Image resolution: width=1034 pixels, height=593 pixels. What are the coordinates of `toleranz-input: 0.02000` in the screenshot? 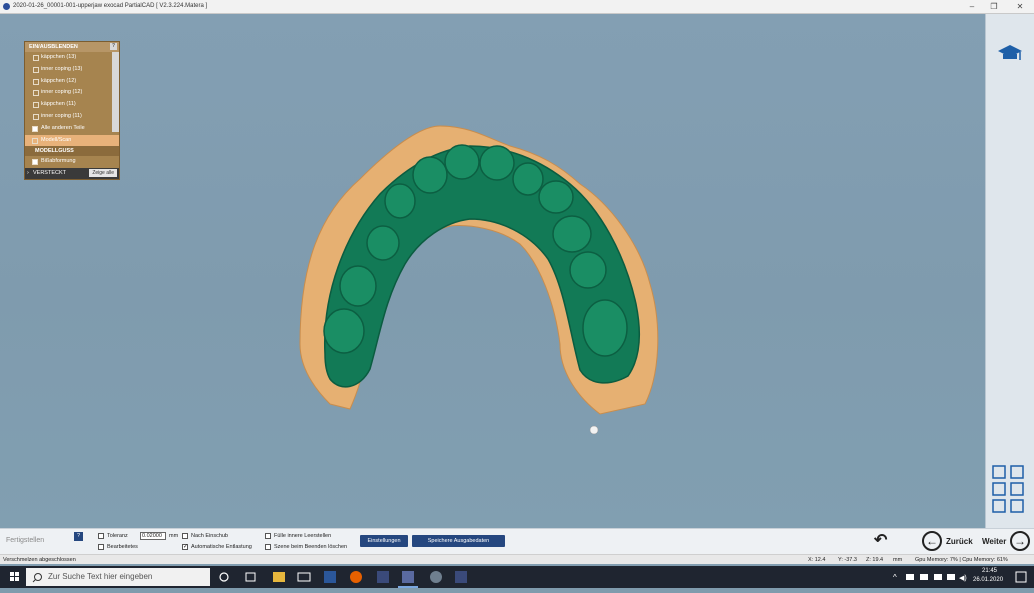 It's located at (153, 536).